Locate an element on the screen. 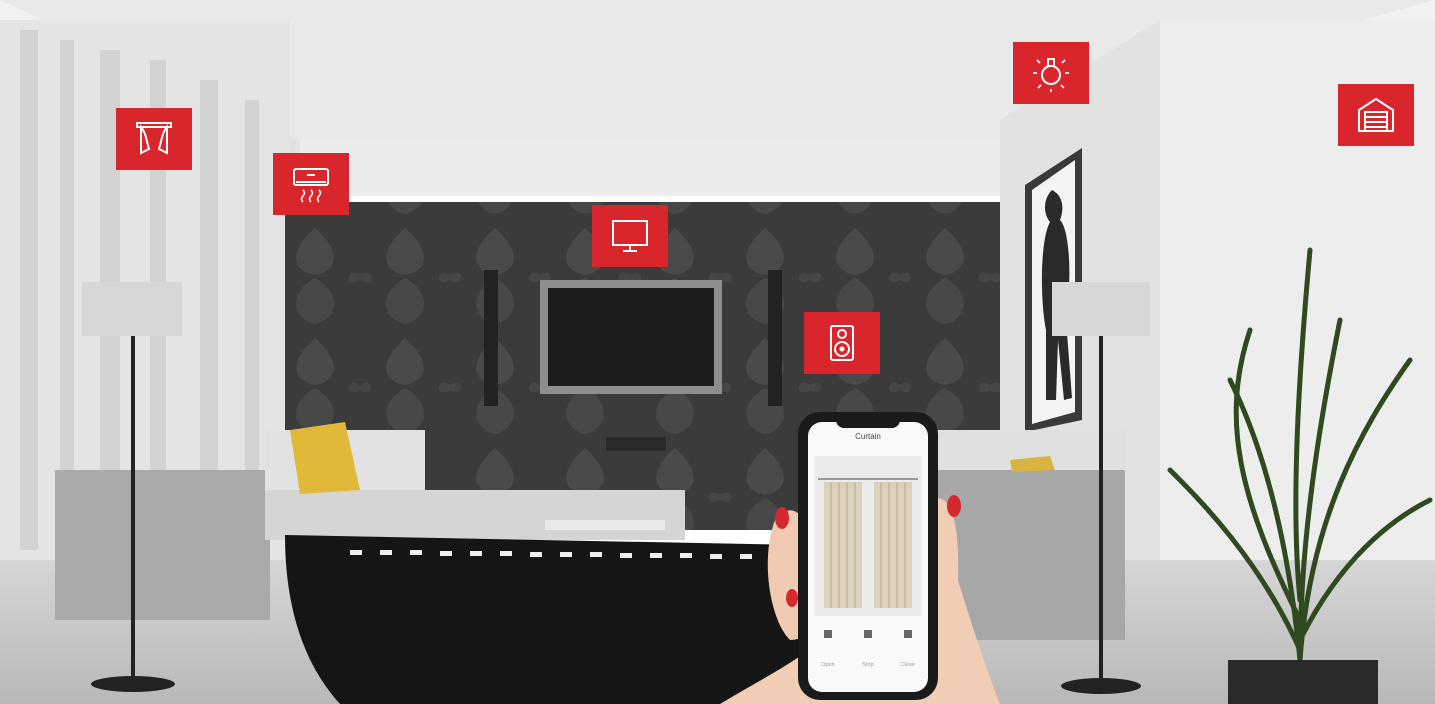  speaker-tile is located at coordinates (842, 343).